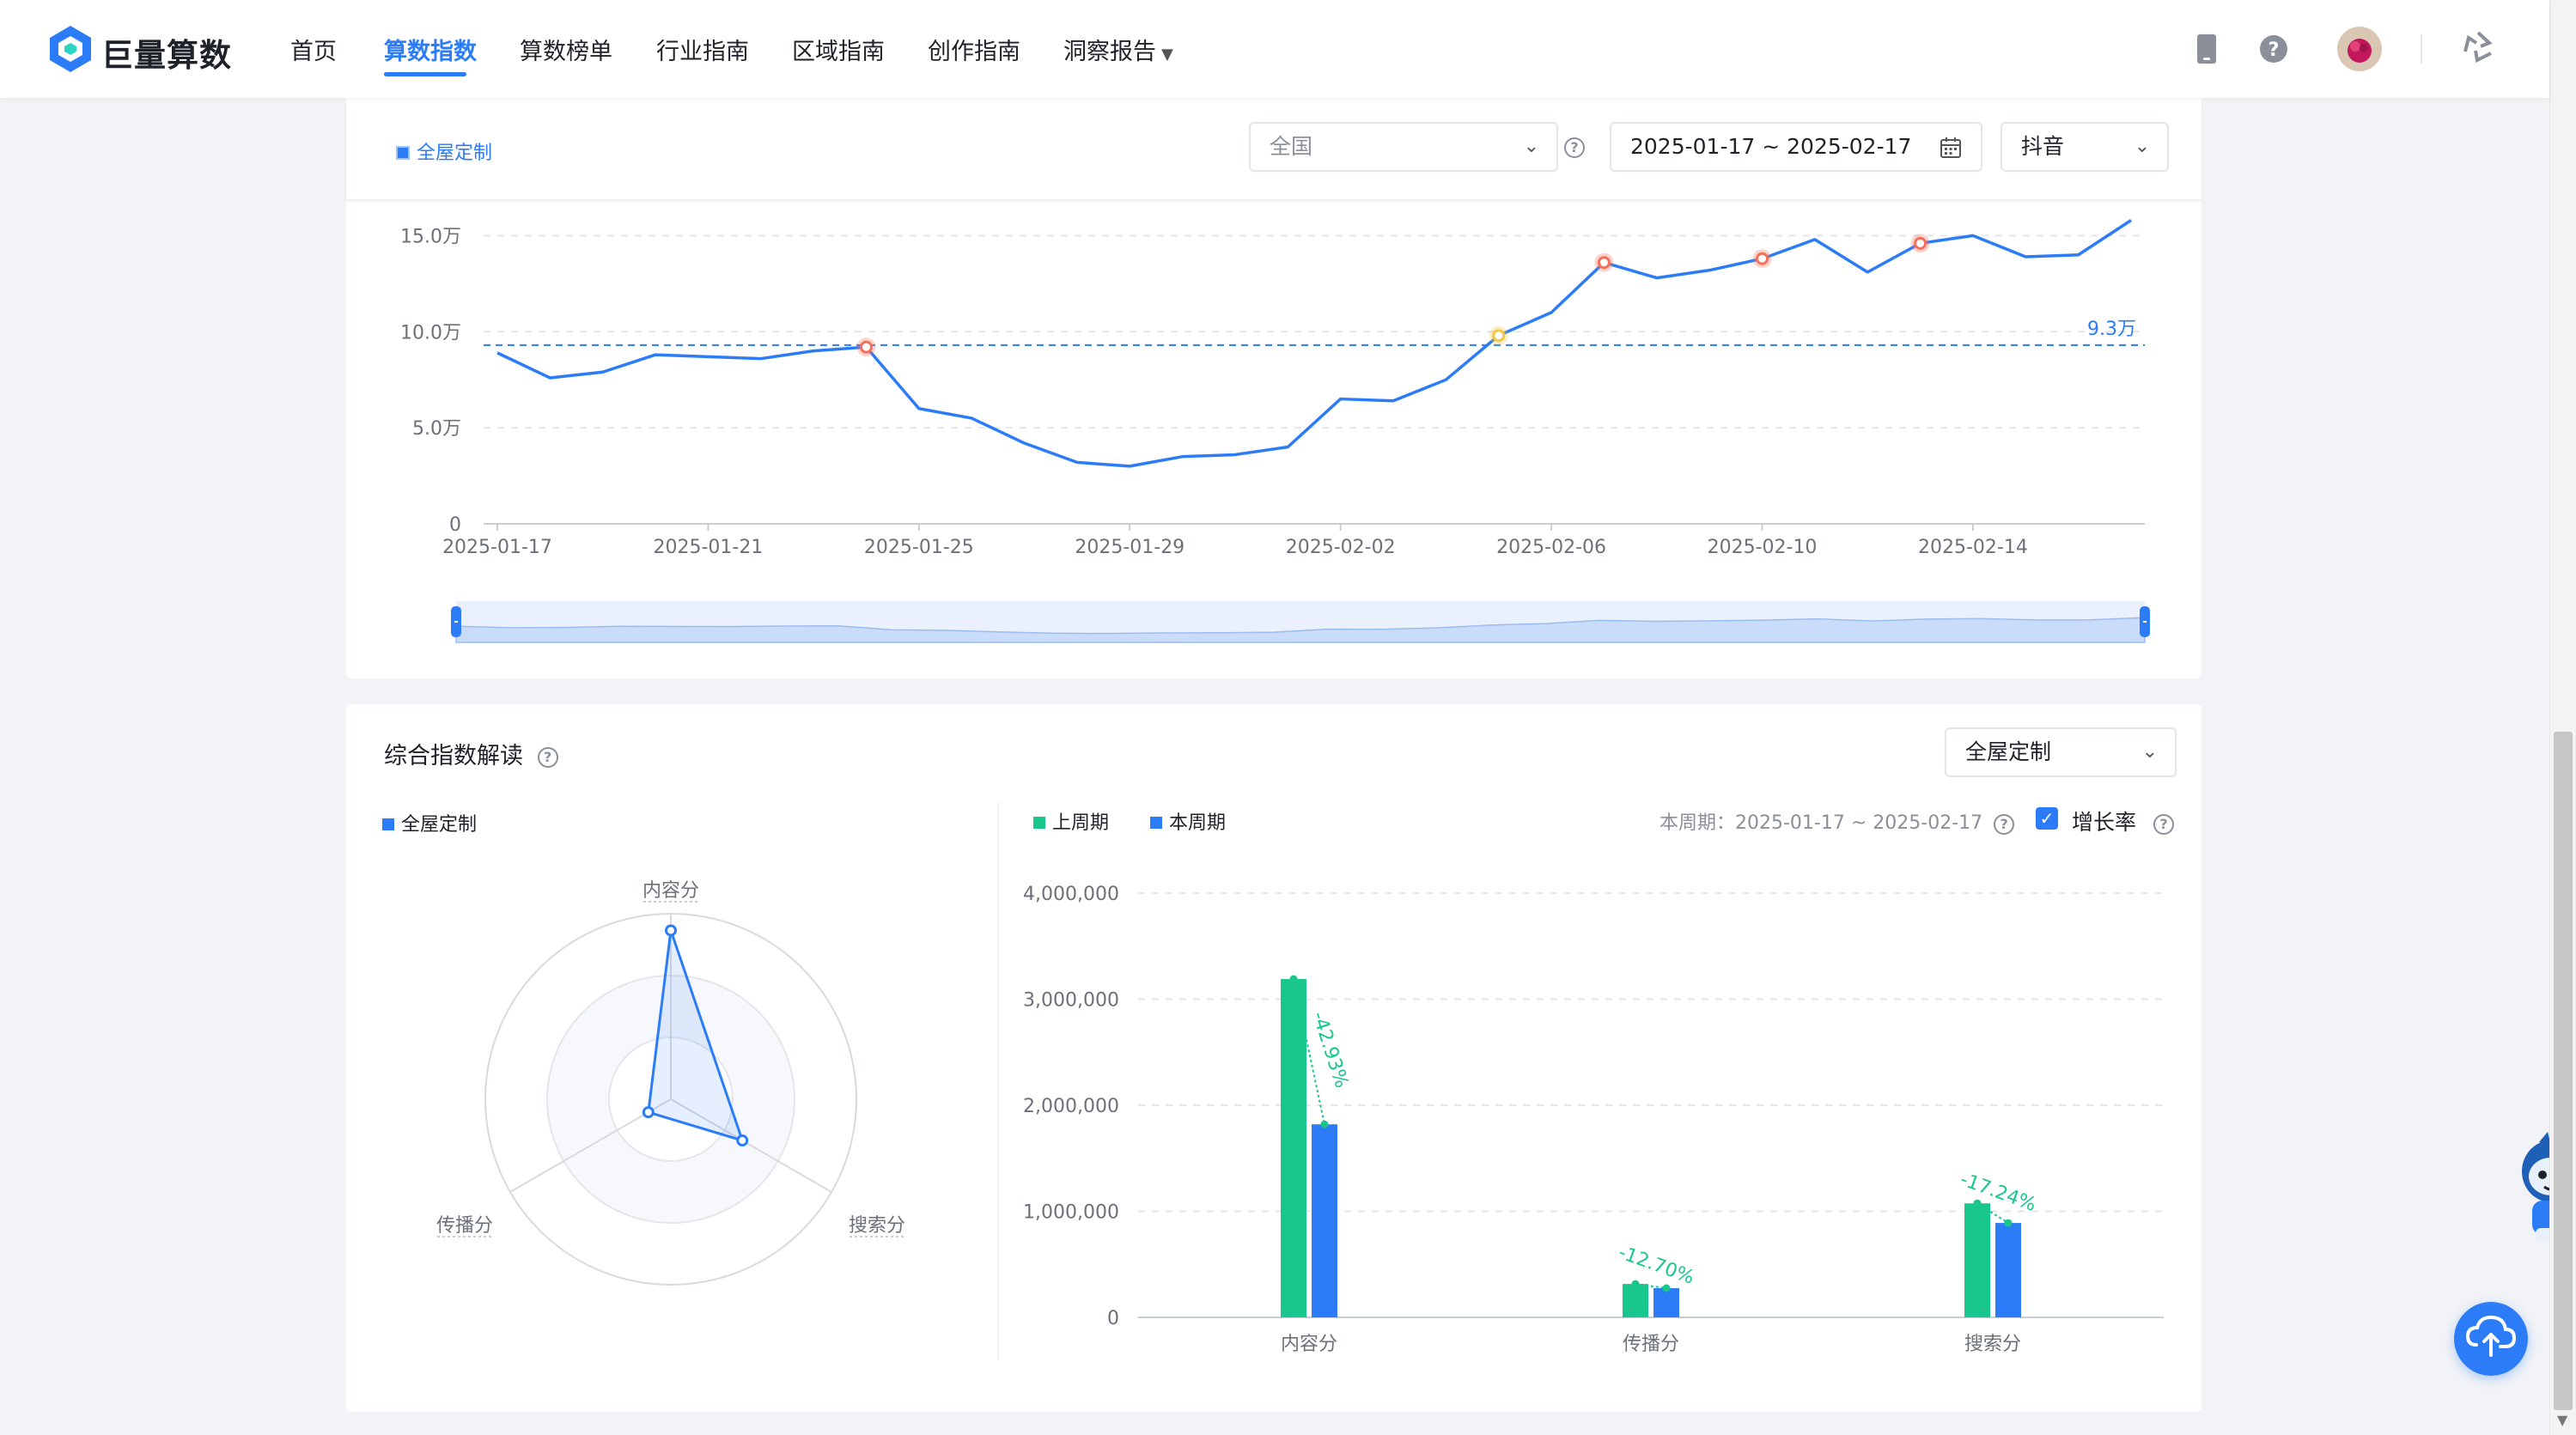 The image size is (2576, 1435). What do you see at coordinates (1950, 147) in the screenshot?
I see `calendar-icon` at bounding box center [1950, 147].